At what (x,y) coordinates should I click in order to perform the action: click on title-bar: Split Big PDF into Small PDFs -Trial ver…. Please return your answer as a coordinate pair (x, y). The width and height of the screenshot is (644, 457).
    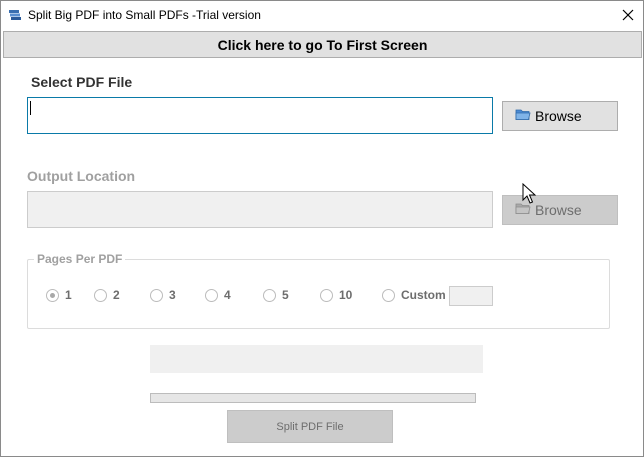
    Looking at the image, I should click on (322, 15).